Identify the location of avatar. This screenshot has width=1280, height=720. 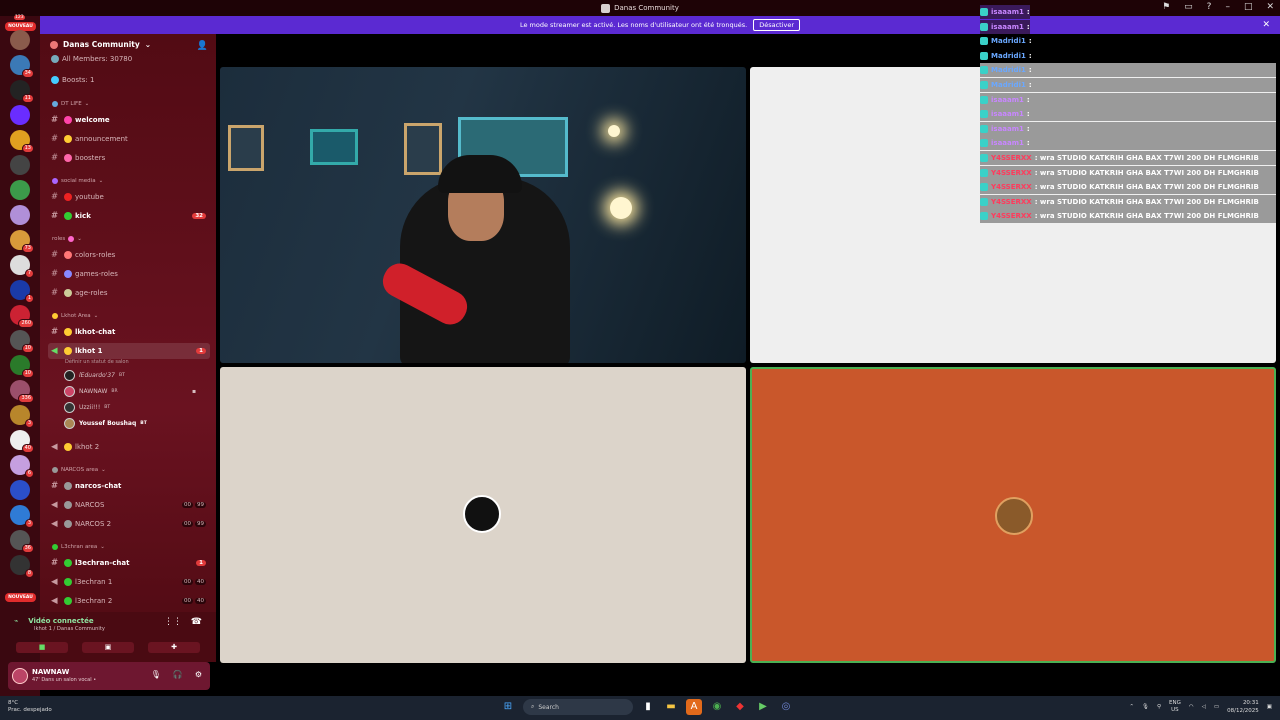
(20, 676).